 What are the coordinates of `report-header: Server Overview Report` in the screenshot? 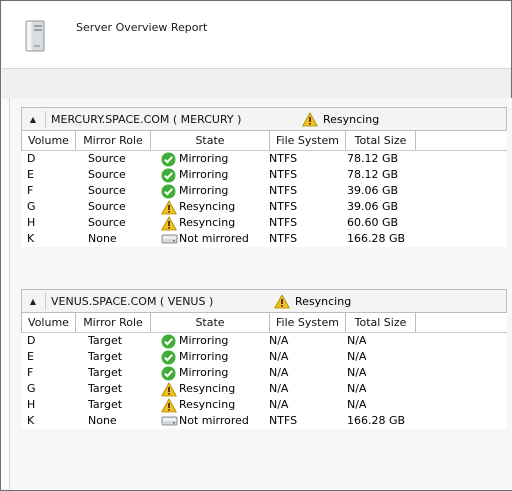 It's located at (256, 35).